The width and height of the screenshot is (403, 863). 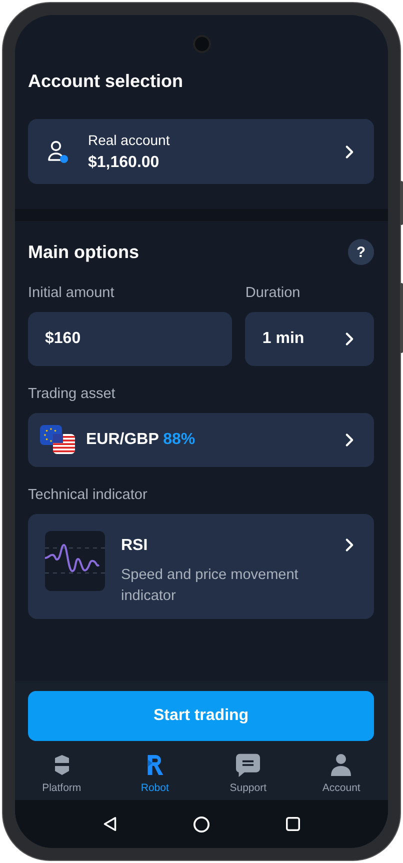 What do you see at coordinates (201, 824) in the screenshot?
I see `home-icon` at bounding box center [201, 824].